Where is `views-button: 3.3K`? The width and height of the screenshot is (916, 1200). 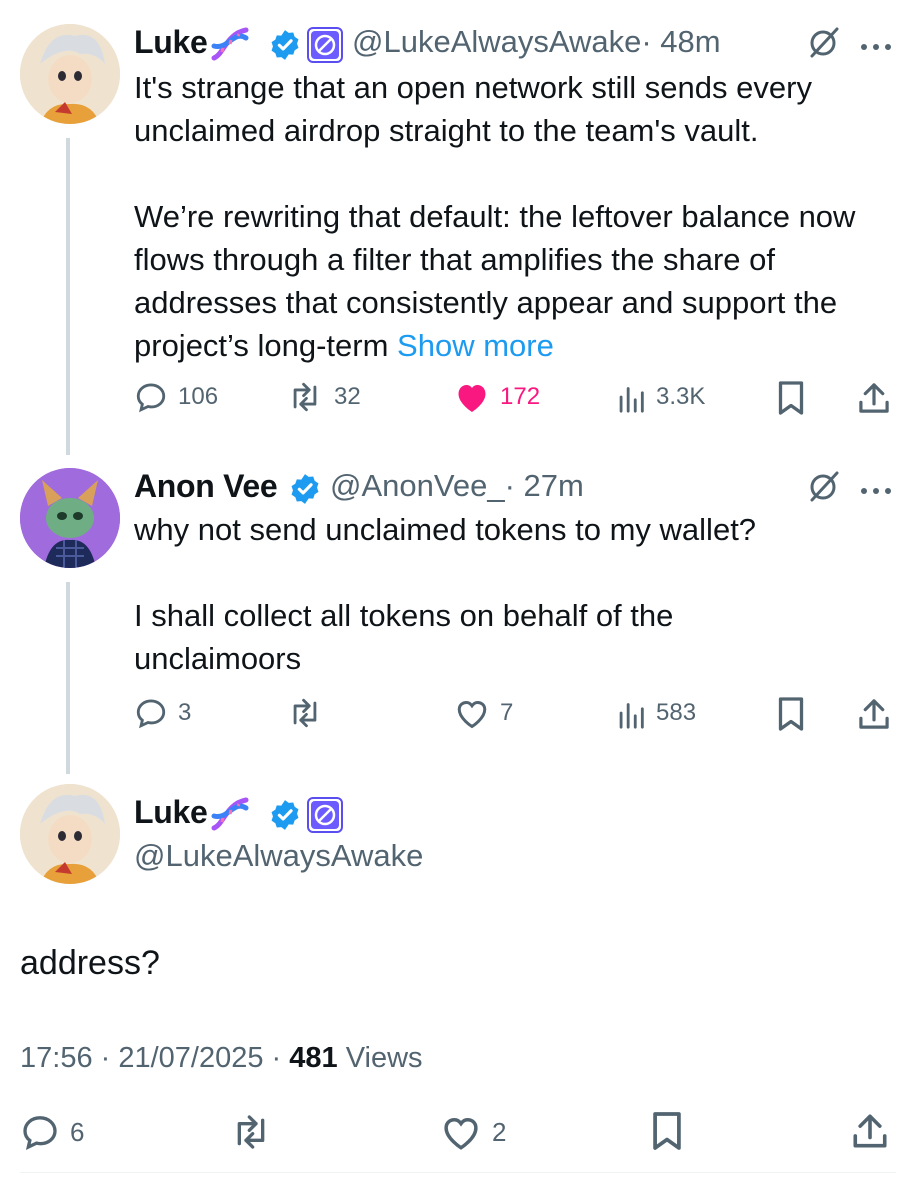
views-button: 3.3K is located at coordinates (660, 397).